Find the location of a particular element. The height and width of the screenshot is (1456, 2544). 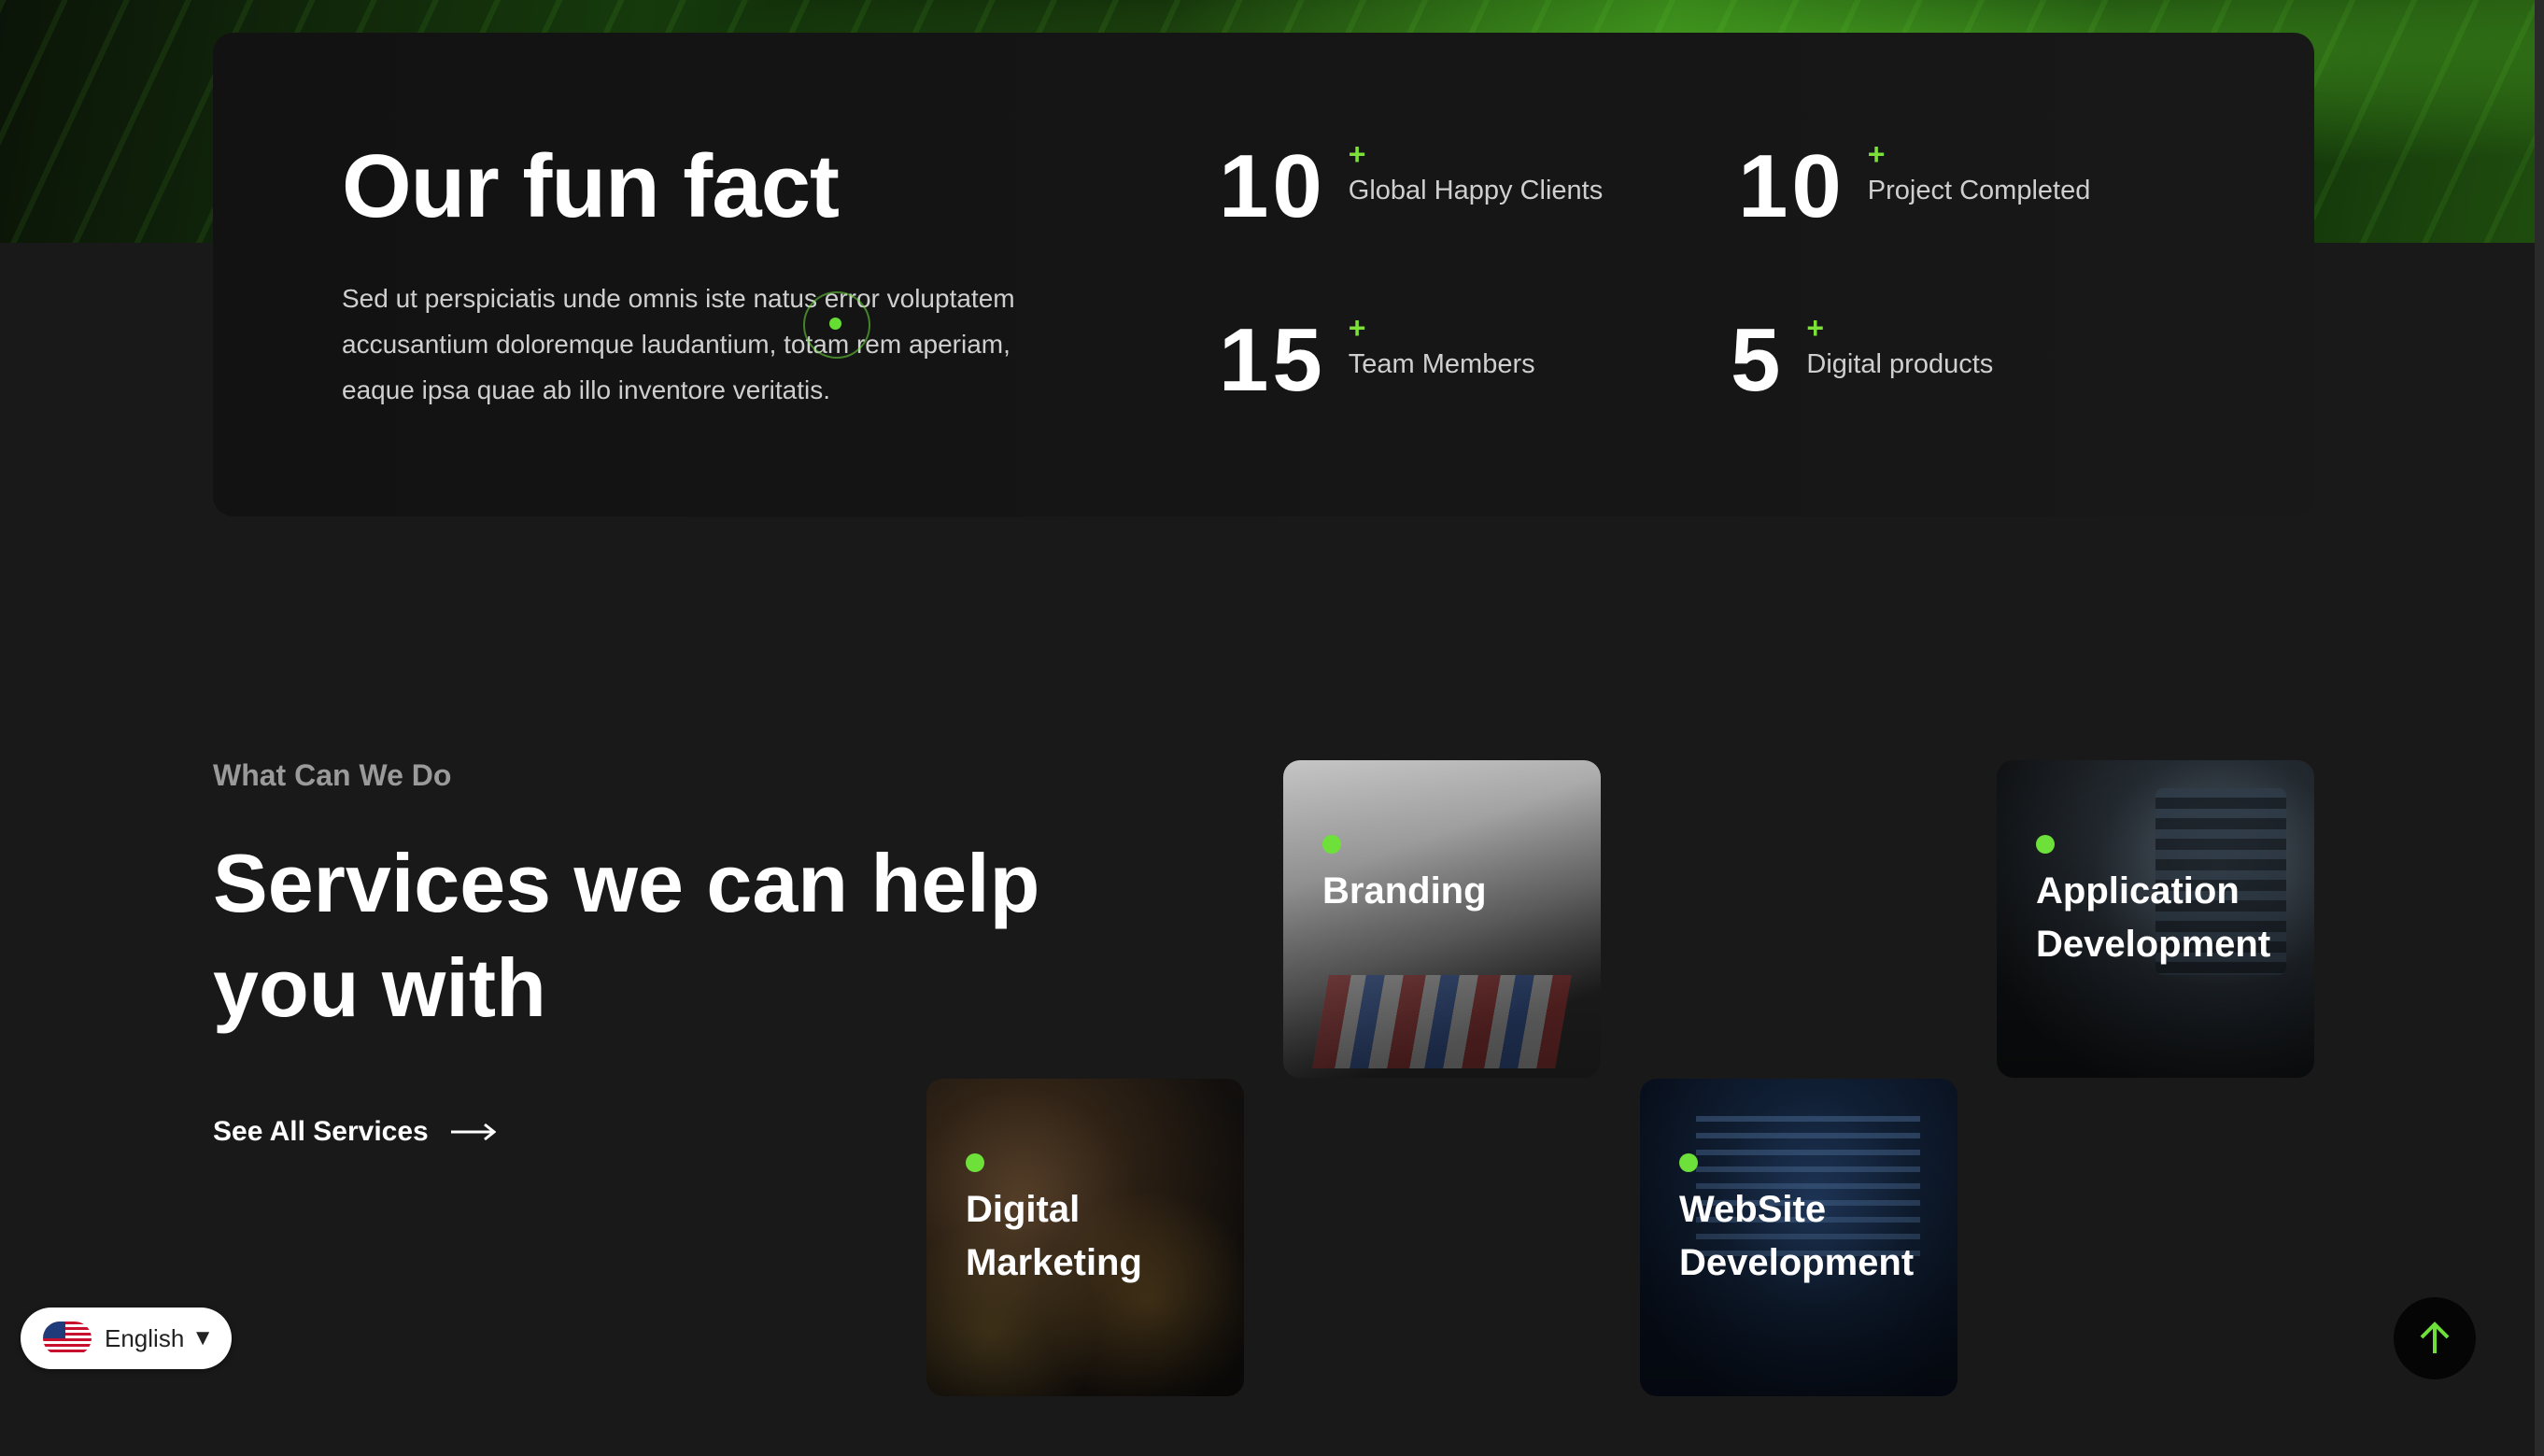

service-card-label: Branding is located at coordinates (1404, 891).